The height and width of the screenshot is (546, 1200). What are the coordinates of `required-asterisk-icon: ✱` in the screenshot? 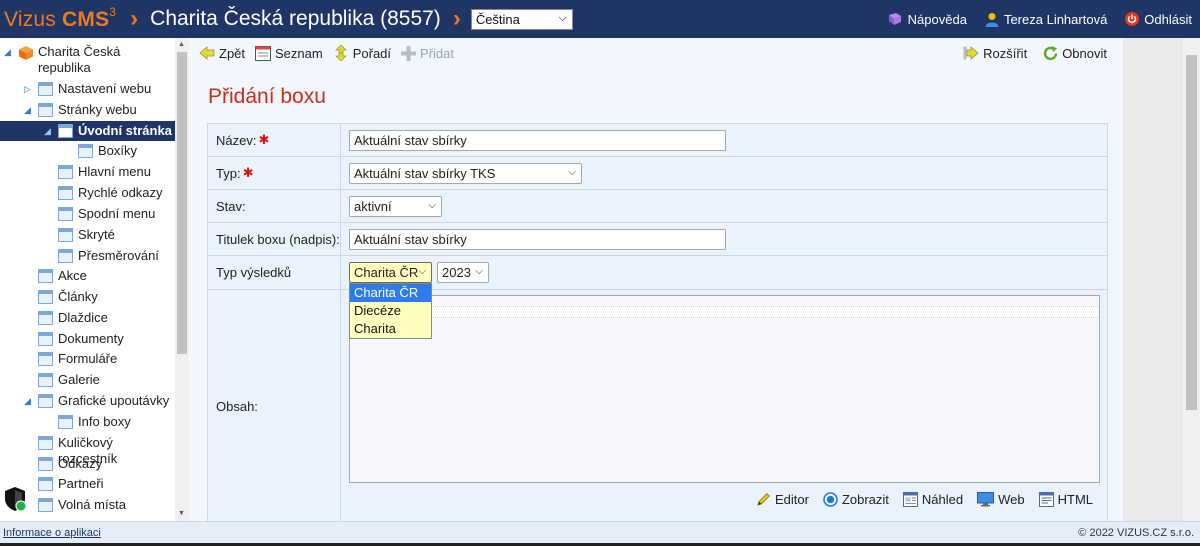 It's located at (248, 172).